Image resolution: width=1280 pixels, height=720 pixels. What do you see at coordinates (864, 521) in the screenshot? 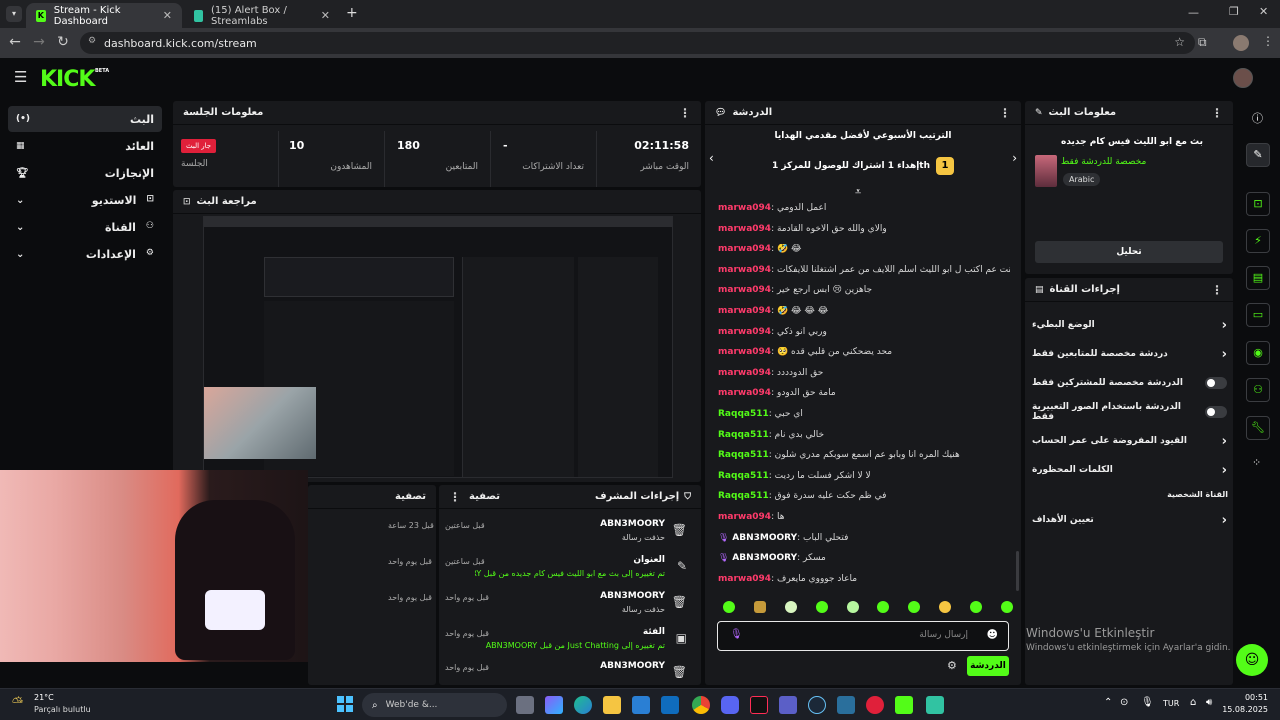
I see `chat-message: marwa094: ها` at bounding box center [864, 521].